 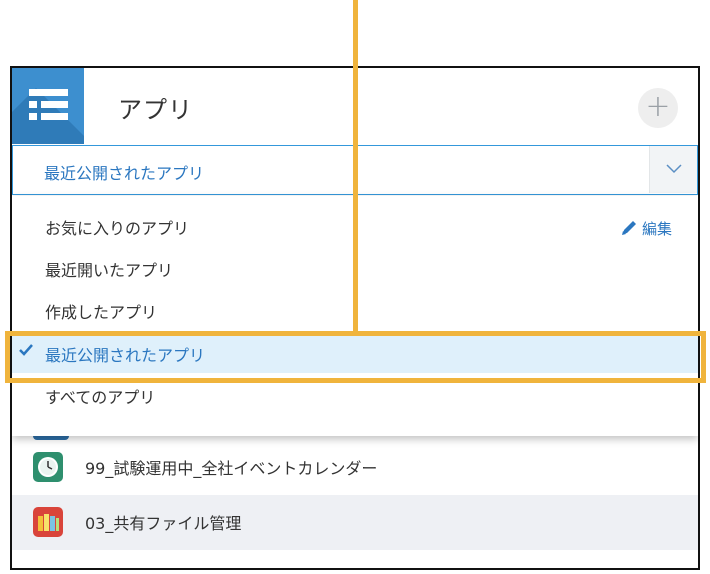 What do you see at coordinates (673, 169) in the screenshot?
I see `chevron-down-icon` at bounding box center [673, 169].